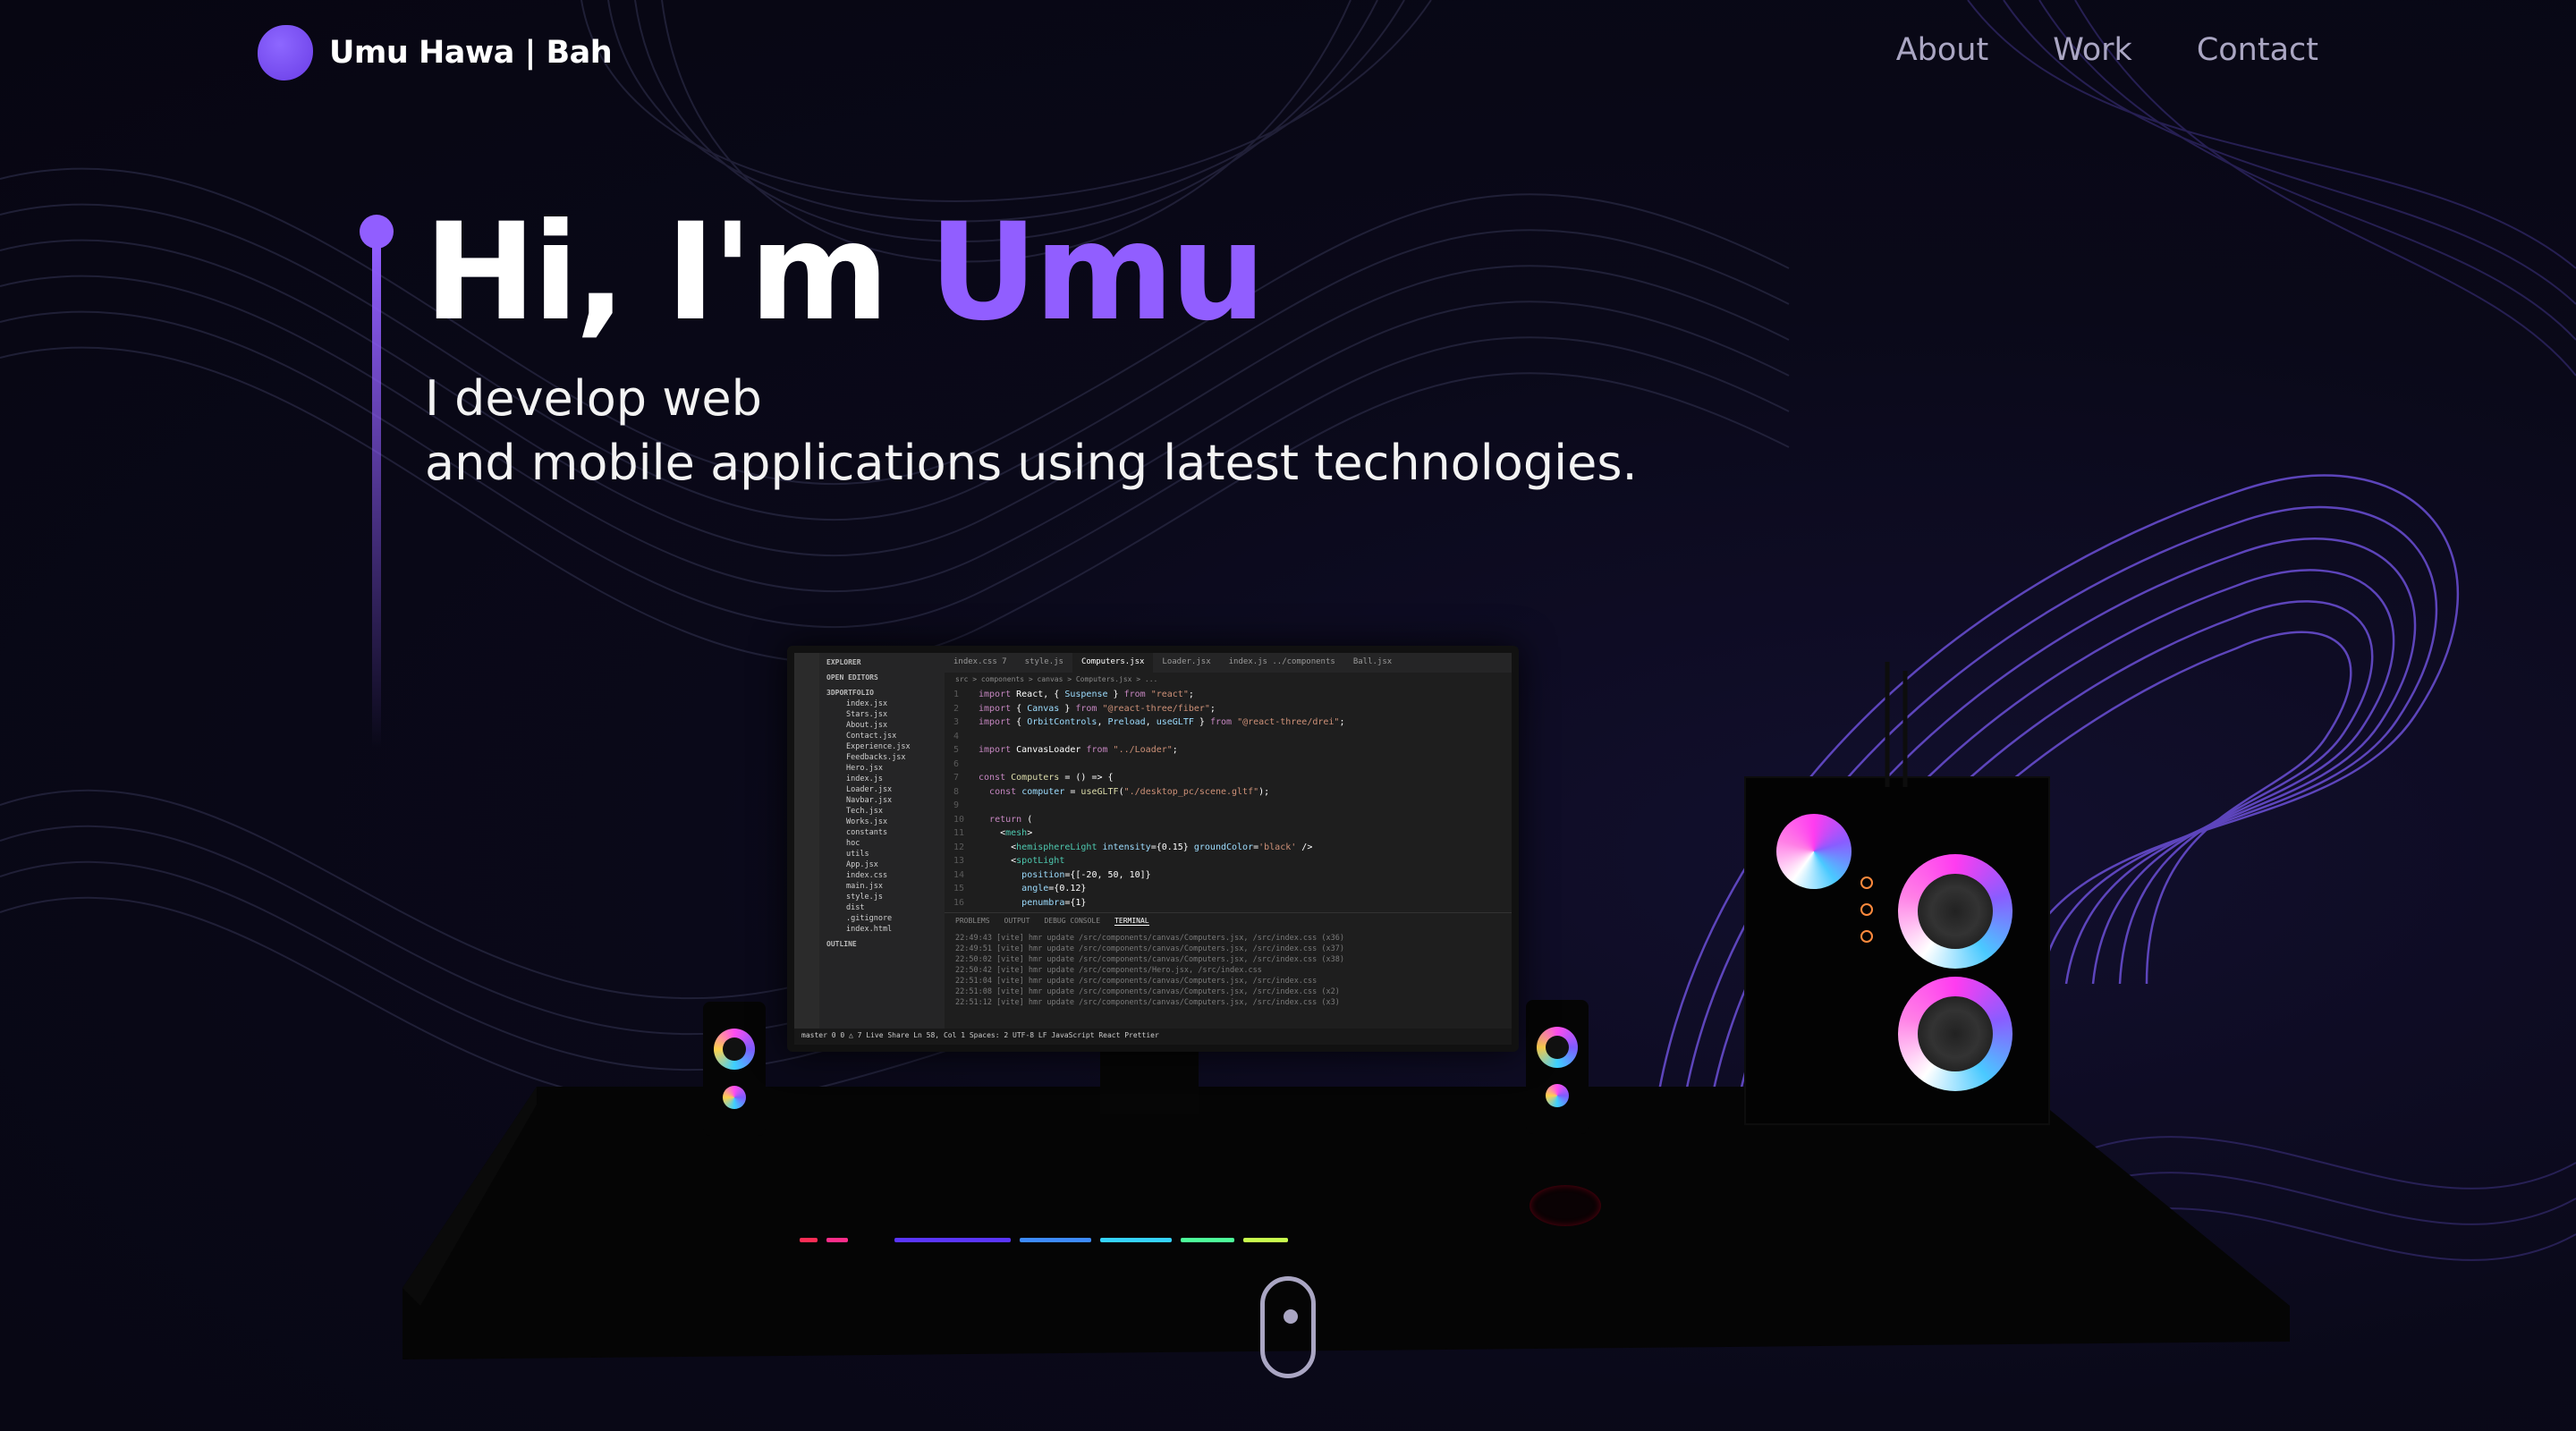 This screenshot has height=1431, width=2576. What do you see at coordinates (1288, 1327) in the screenshot?
I see `mouse-scroll-icon` at bounding box center [1288, 1327].